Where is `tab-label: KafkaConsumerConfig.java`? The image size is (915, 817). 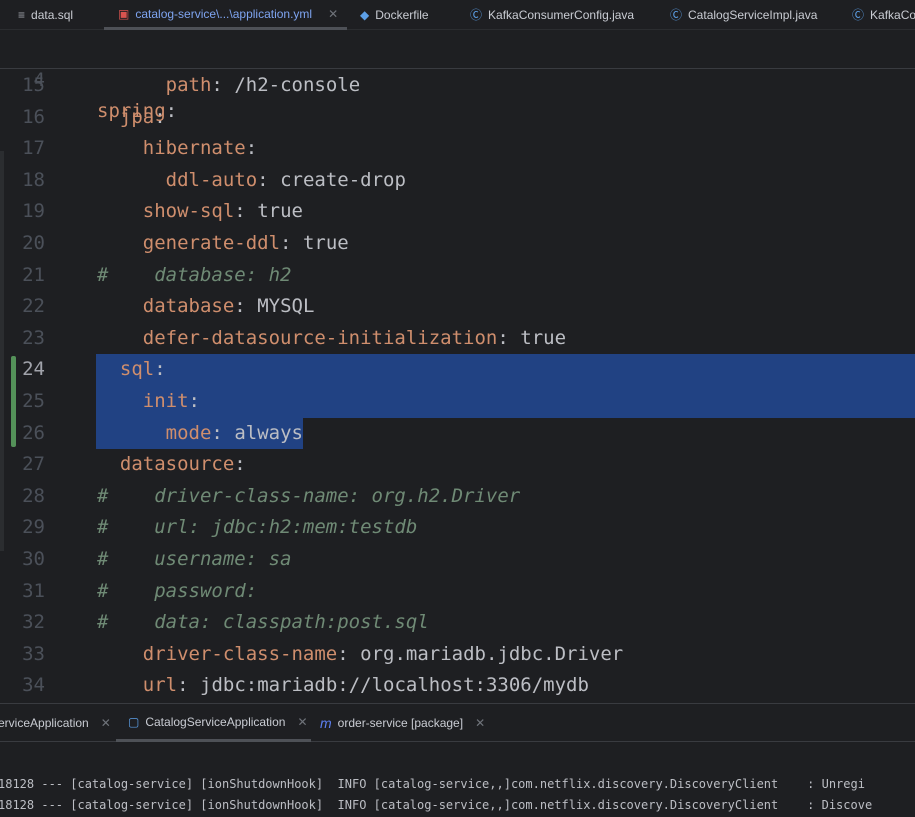
tab-label: KafkaConsumerConfig.java is located at coordinates (561, 15).